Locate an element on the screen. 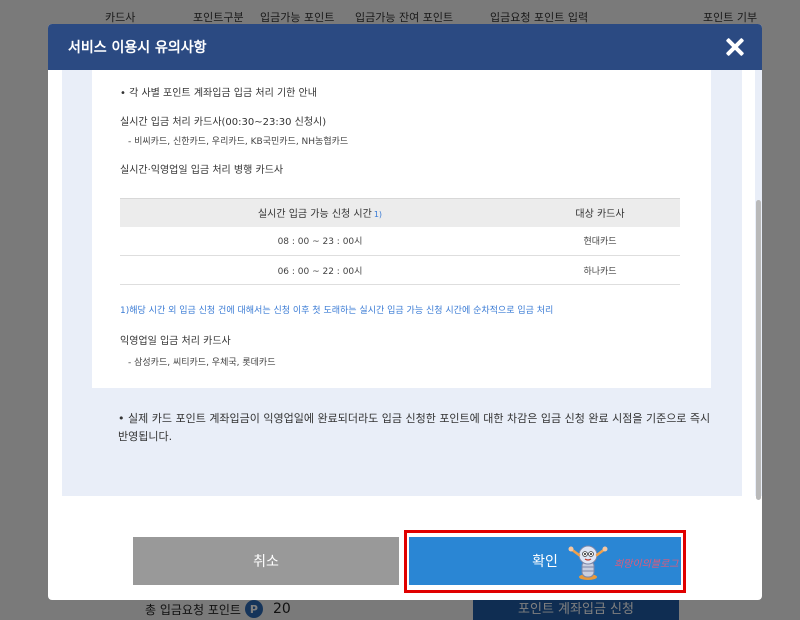 Image resolution: width=800 pixels, height=620 pixels. table-row: 08 : 00 ~ 23 : 00시 현대카드 is located at coordinates (400, 241).